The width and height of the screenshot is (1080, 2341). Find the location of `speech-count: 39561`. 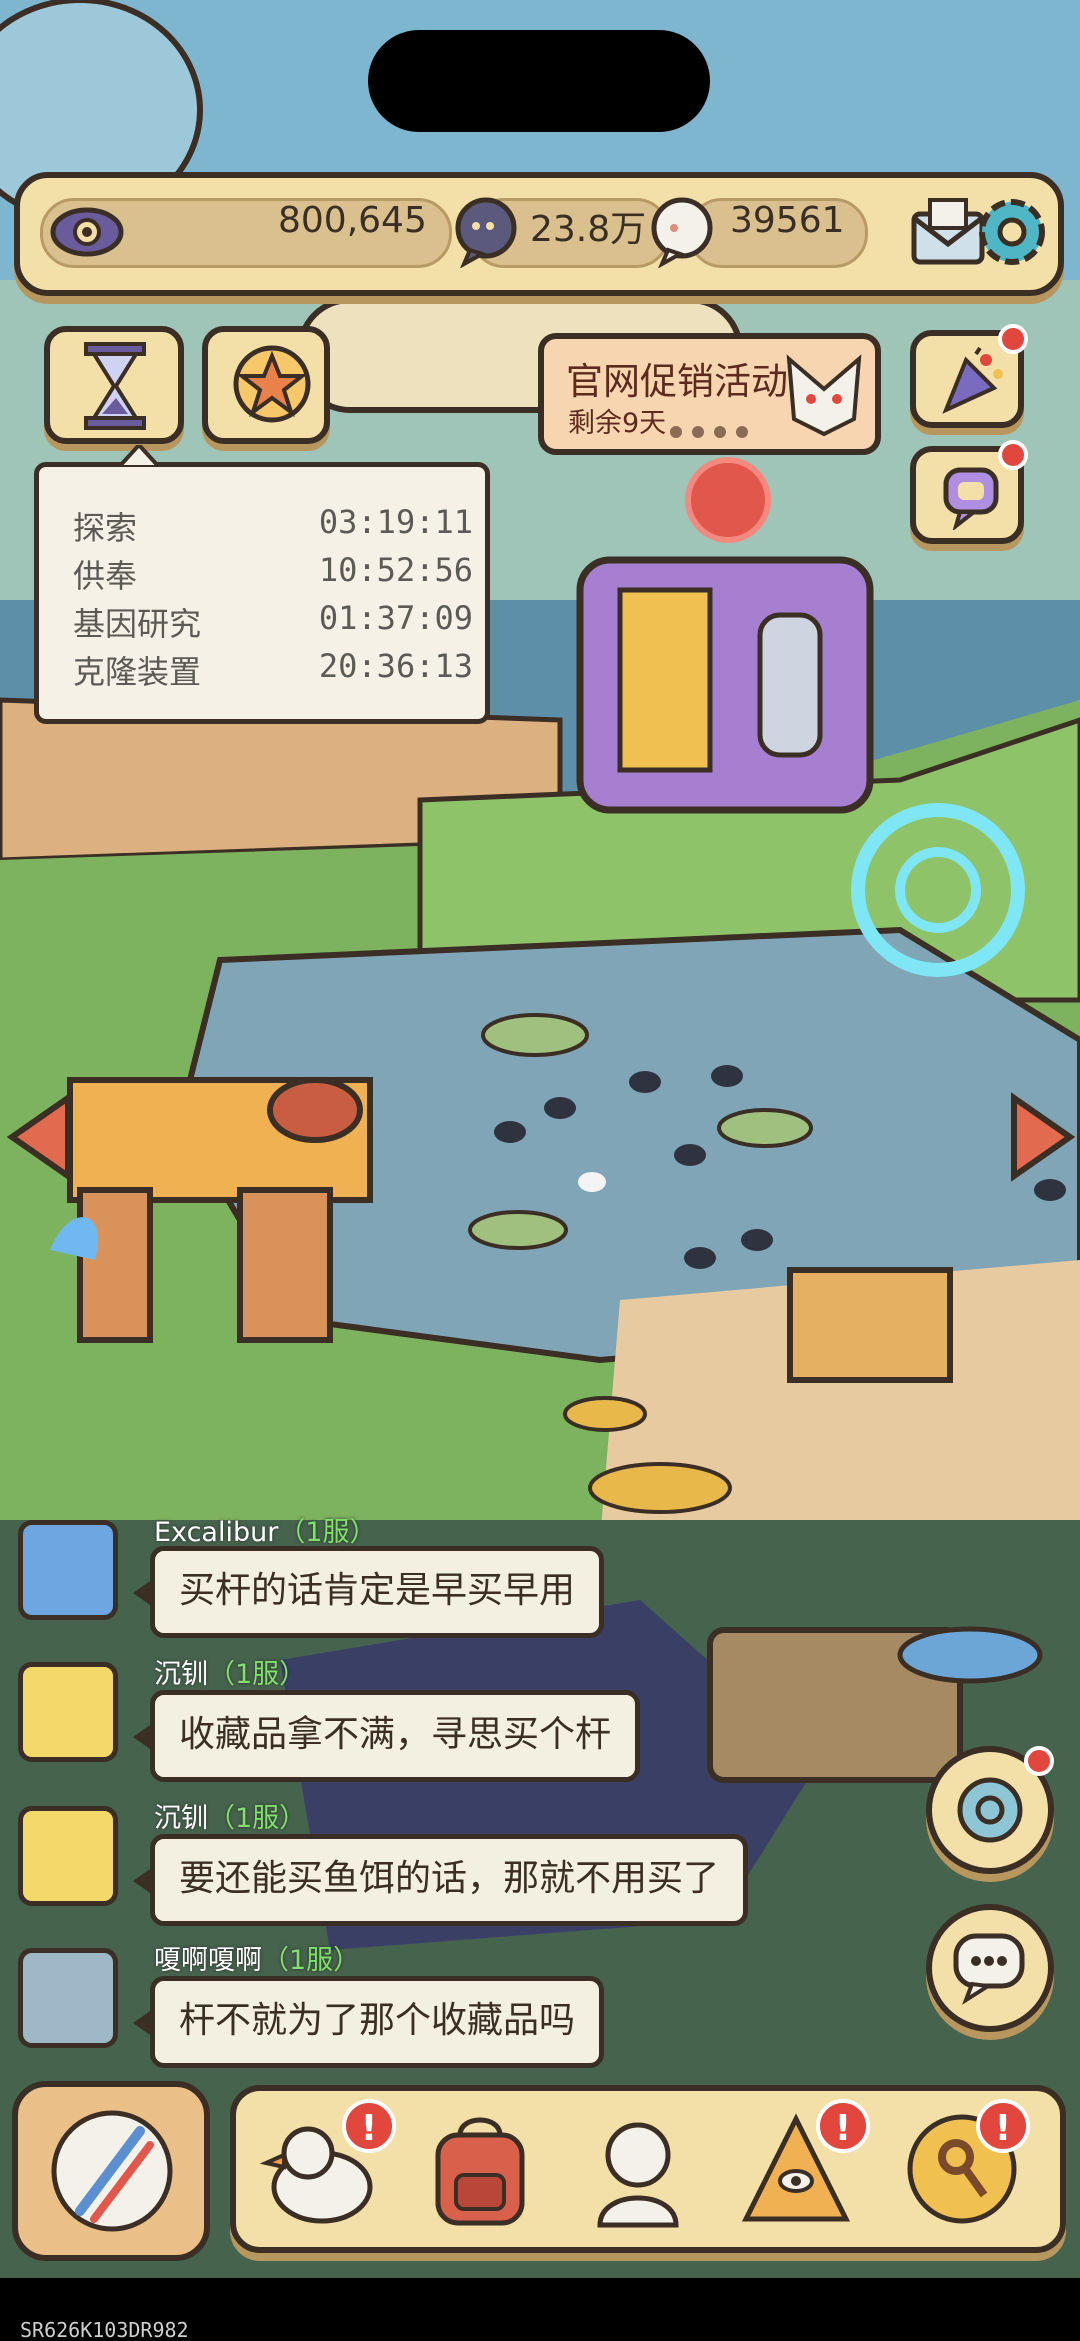

speech-count: 39561 is located at coordinates (787, 220).